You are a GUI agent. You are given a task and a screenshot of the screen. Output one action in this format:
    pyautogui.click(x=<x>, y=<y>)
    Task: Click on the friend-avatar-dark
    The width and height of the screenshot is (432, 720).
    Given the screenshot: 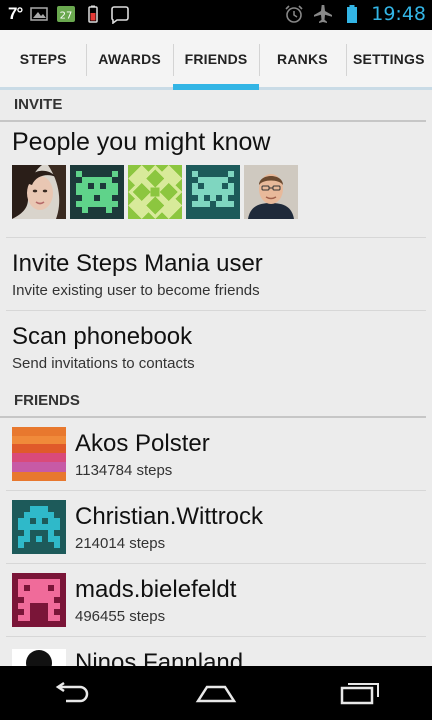 What is the action you would take?
    pyautogui.click(x=39, y=657)
    